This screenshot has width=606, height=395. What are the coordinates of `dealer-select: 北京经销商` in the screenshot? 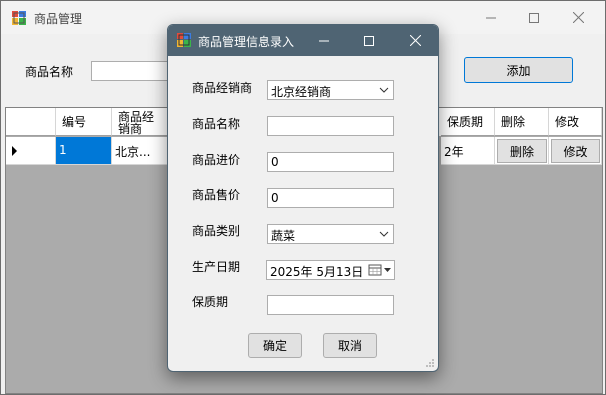 It's located at (330, 90).